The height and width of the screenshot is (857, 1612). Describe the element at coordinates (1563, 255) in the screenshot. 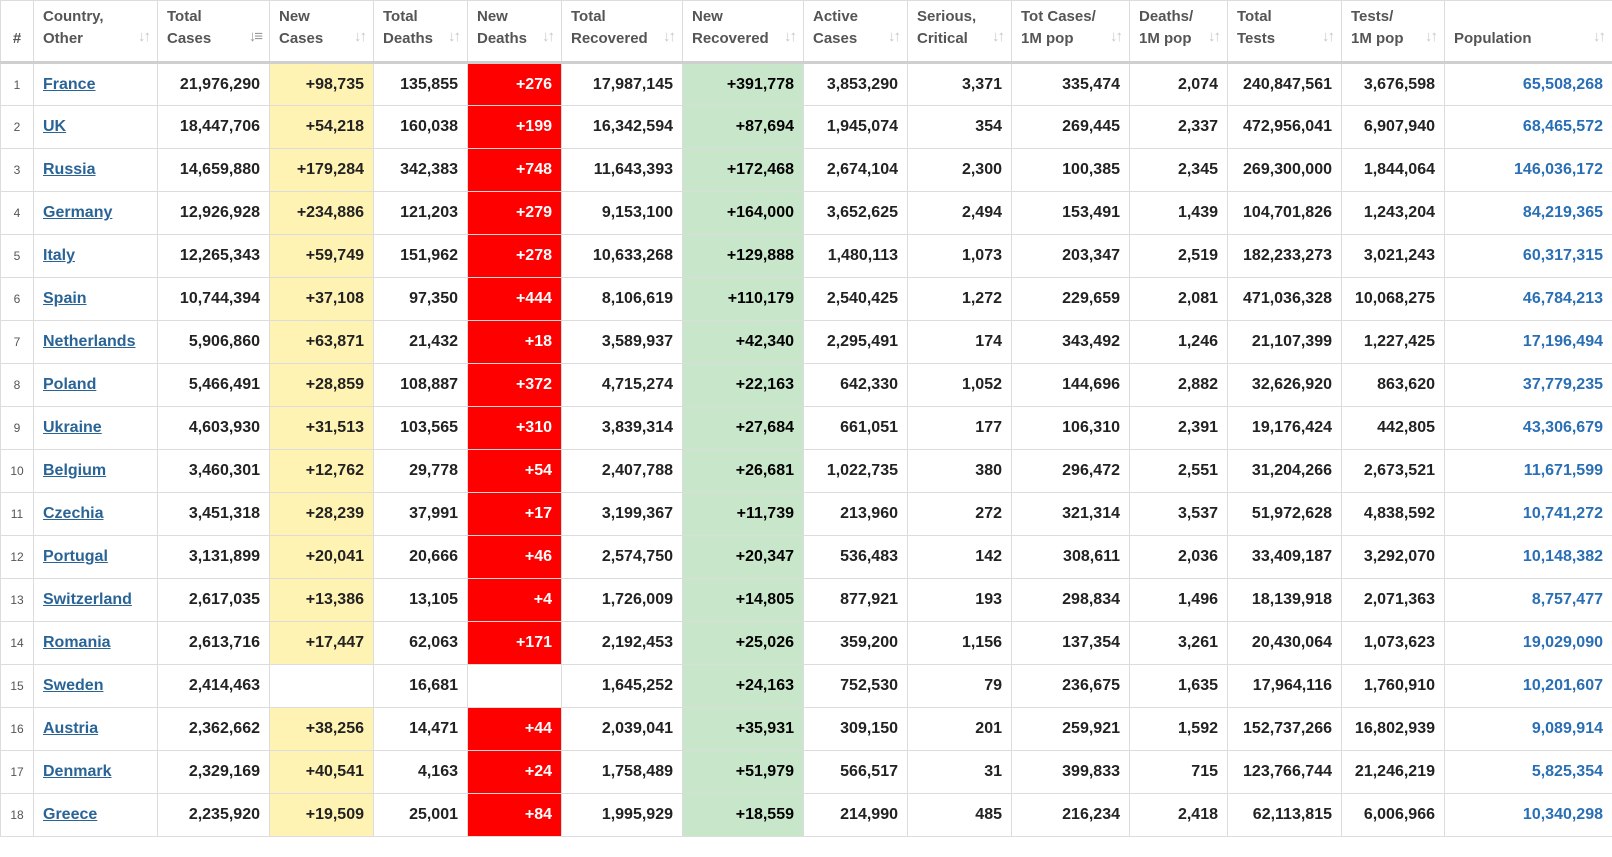

I see `population-link: 60,317,315` at that location.